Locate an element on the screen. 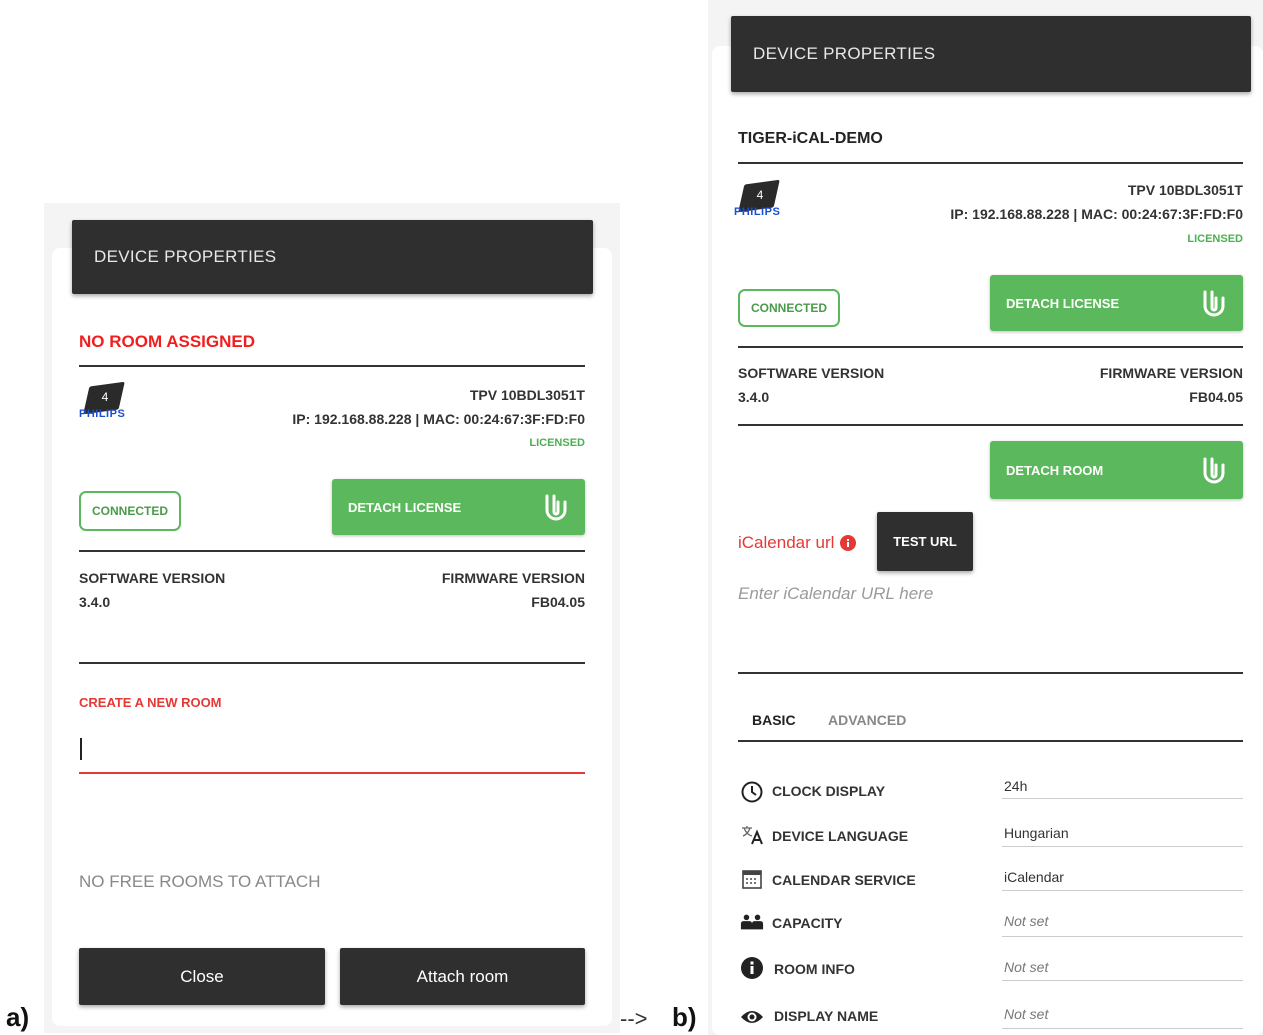 This screenshot has height=1035, width=1263. detach-room-label: DETACH ROOM is located at coordinates (1055, 470).